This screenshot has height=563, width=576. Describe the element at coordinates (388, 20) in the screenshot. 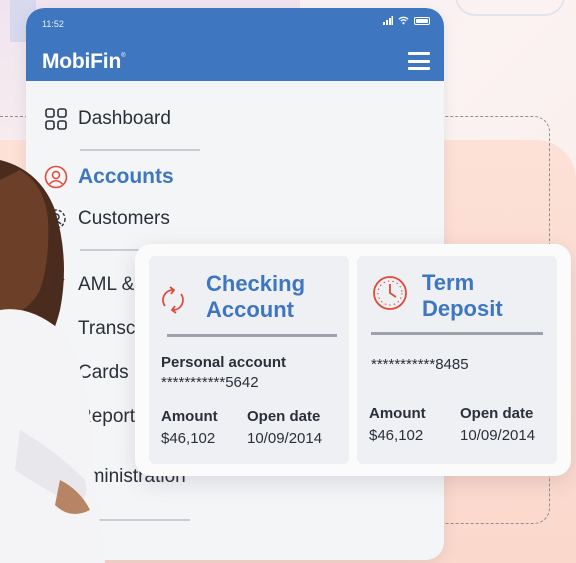

I see `signal-icon` at that location.